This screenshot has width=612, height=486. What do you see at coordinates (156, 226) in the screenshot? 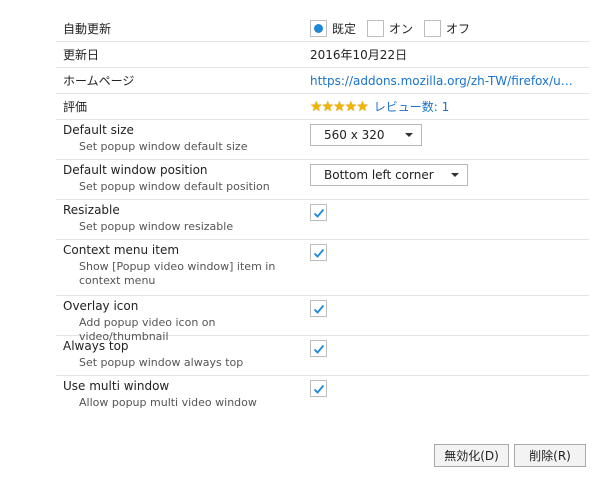
I see `setting-description: Set popup window resizable` at bounding box center [156, 226].